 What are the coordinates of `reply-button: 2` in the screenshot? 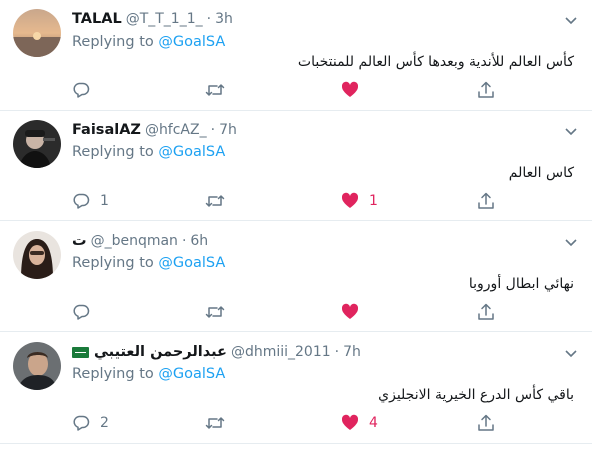 It's located at (90, 423).